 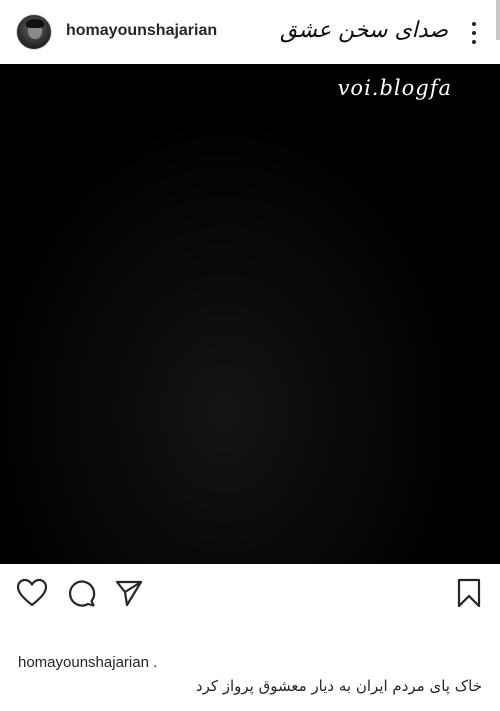 What do you see at coordinates (469, 593) in the screenshot?
I see `bookmark-icon` at bounding box center [469, 593].